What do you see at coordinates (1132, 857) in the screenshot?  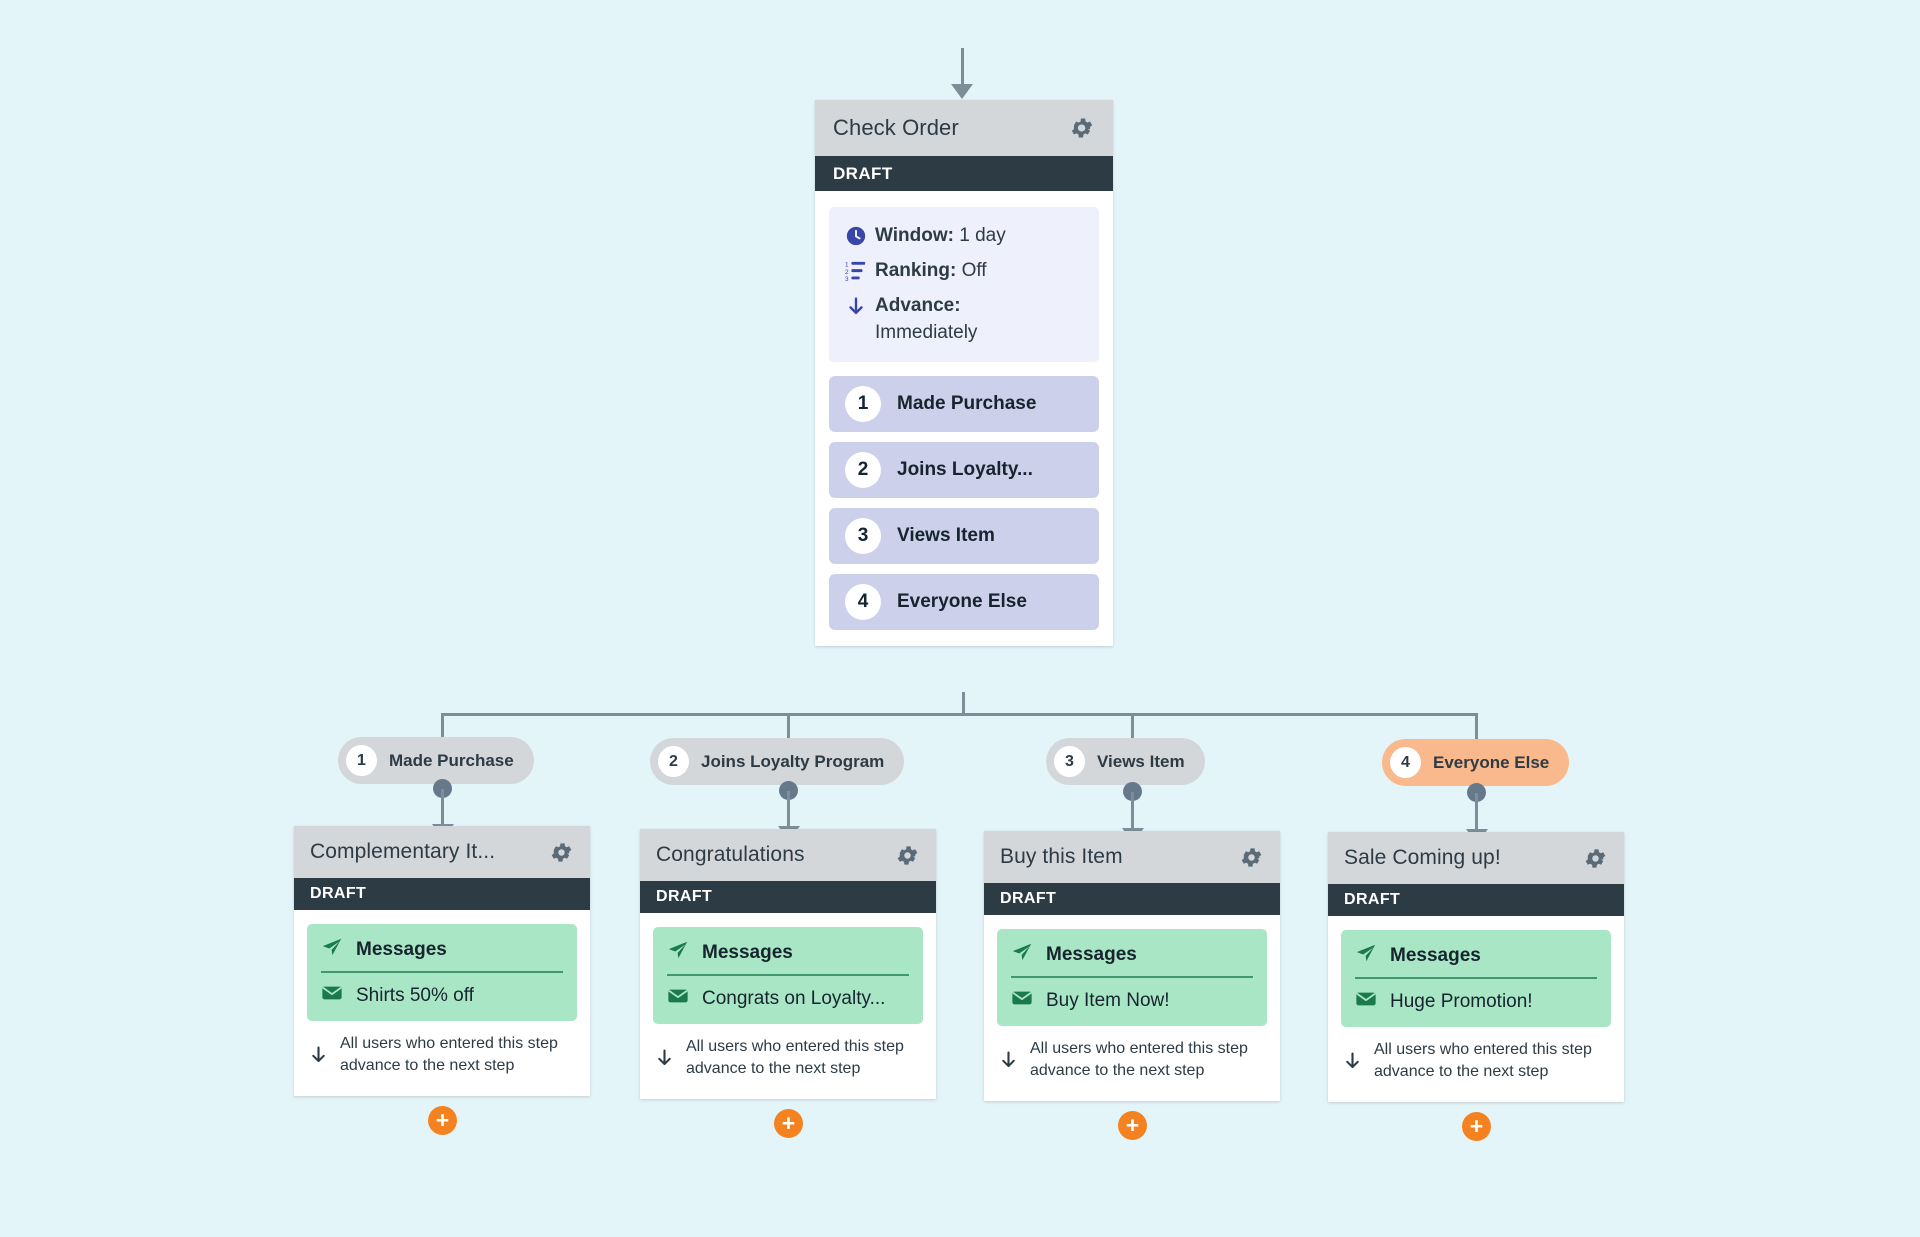 I see `card-header: Buy this Item` at bounding box center [1132, 857].